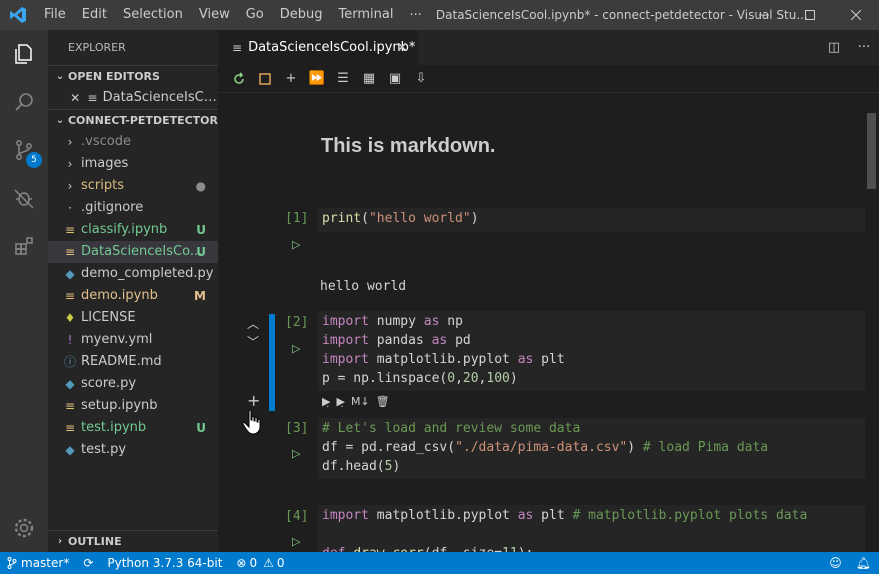 The height and width of the screenshot is (574, 879). I want to click on editor-tab-bar: ≡ DataScienceIsCool.ipynb* ✕ ◫ ···, so click(548, 47).